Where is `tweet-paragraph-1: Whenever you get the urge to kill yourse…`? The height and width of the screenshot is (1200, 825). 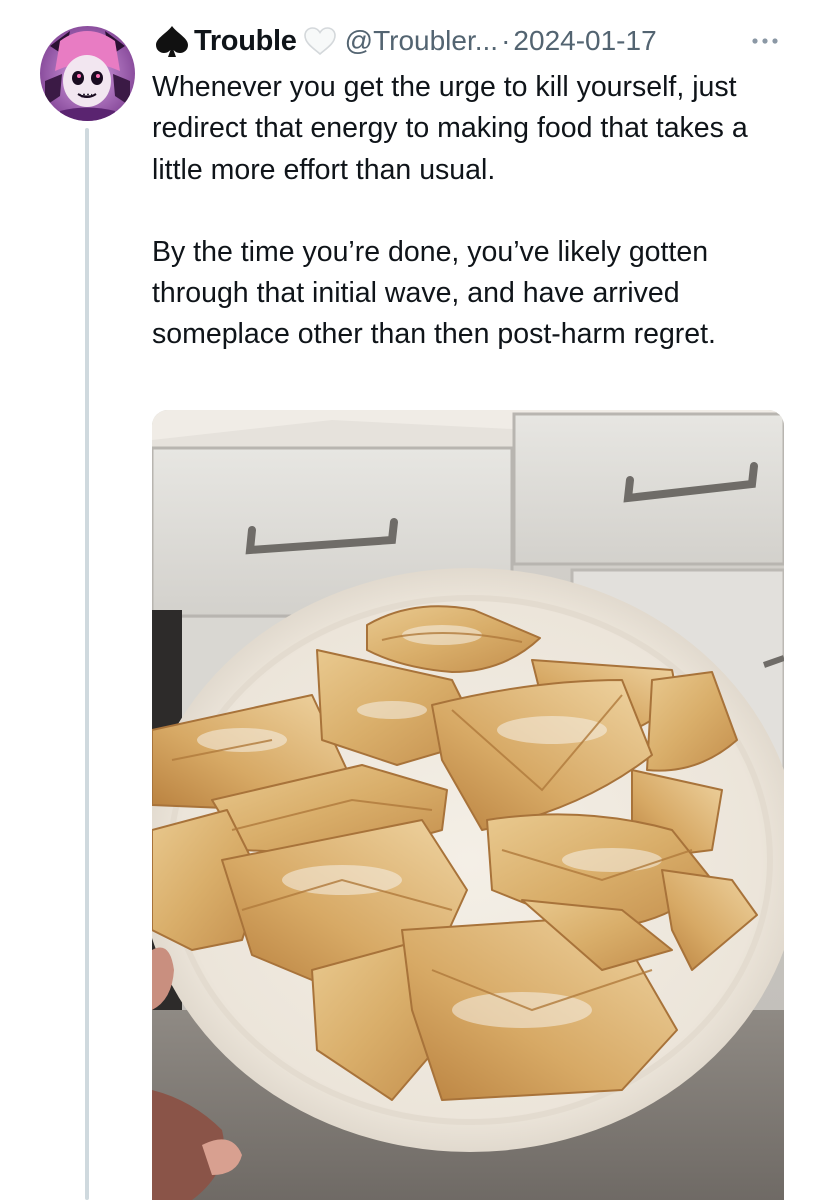 tweet-paragraph-1: Whenever you get the urge to kill yourse… is located at coordinates (450, 128).